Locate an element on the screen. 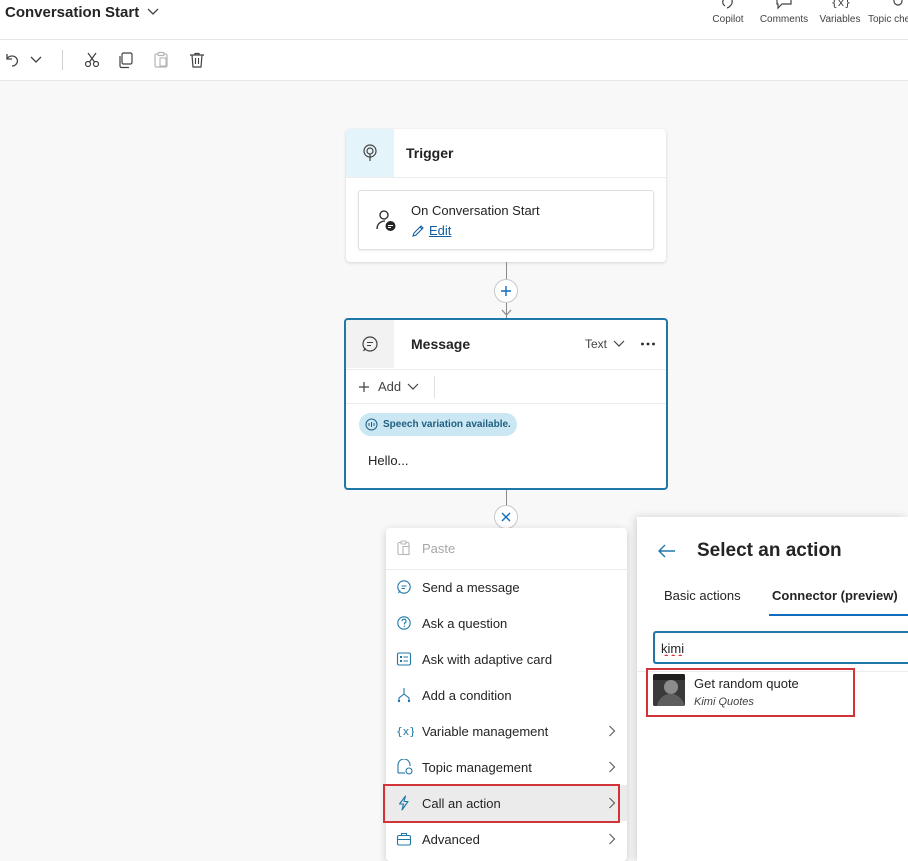 The width and height of the screenshot is (908, 861). connector-line is located at coordinates (506, 498).